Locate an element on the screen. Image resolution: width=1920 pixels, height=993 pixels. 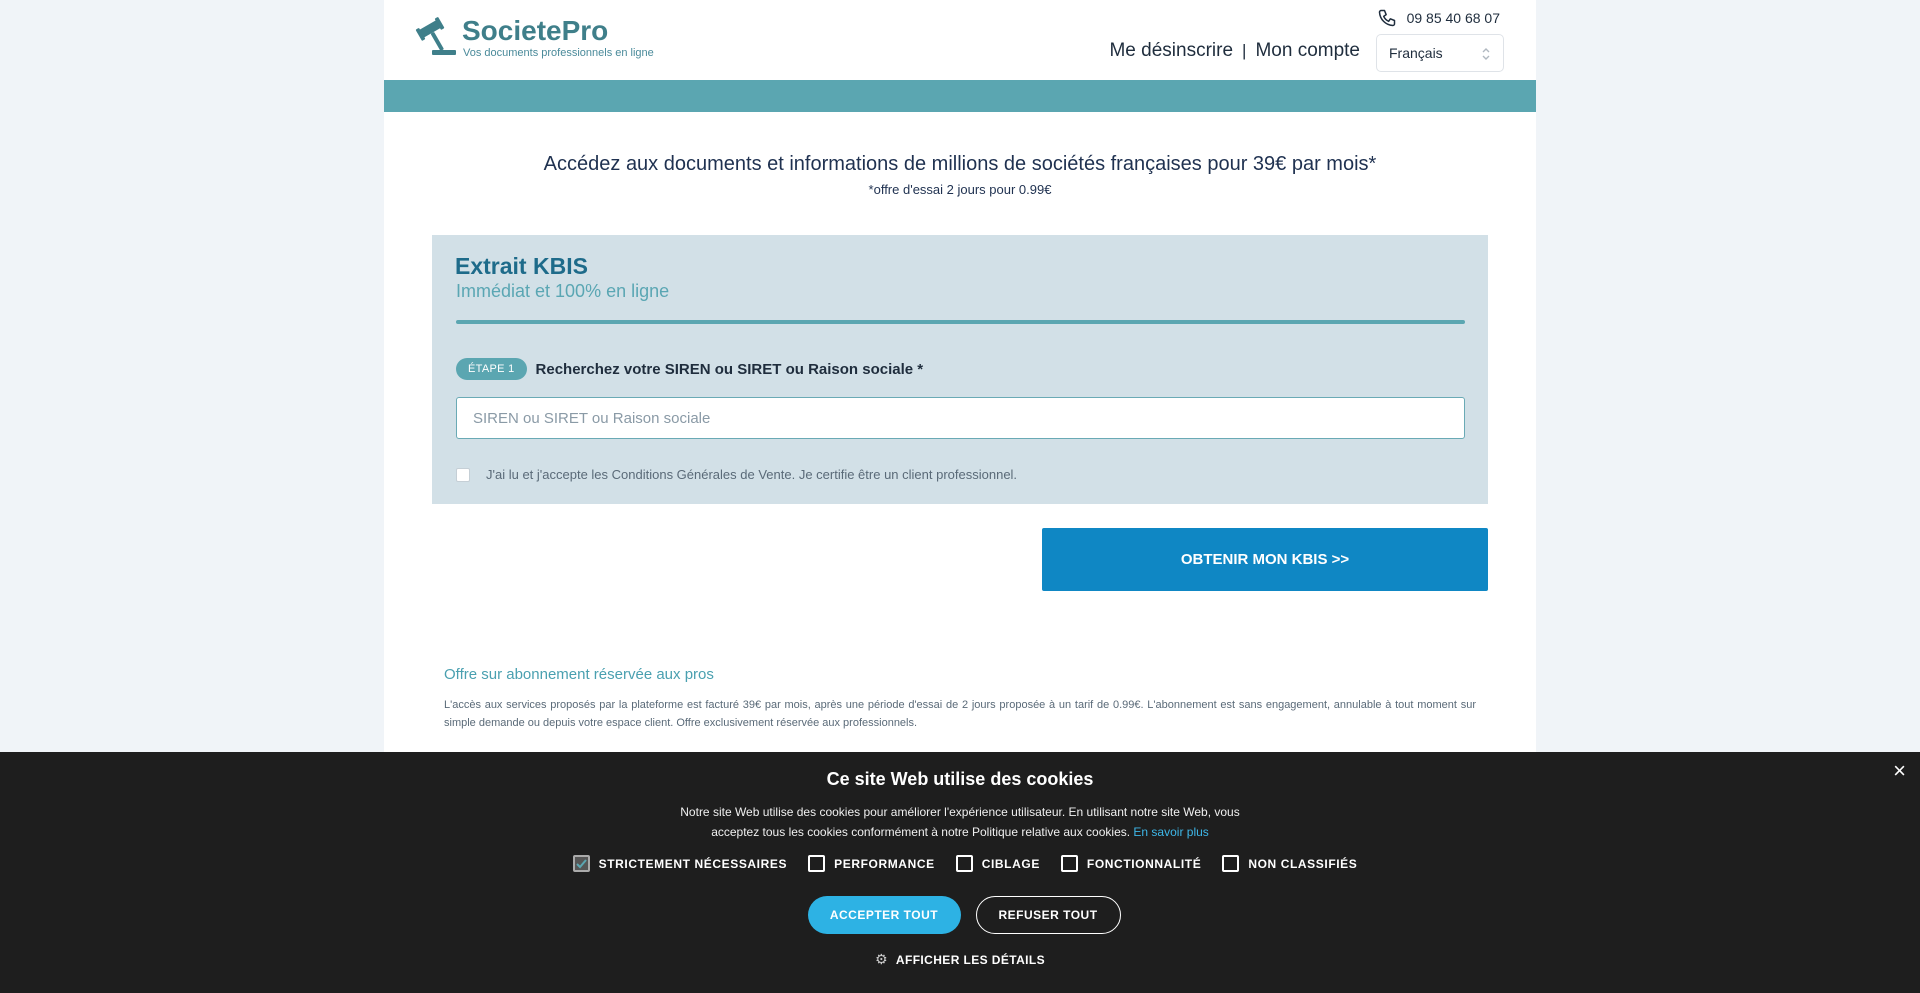
siren-search-input is located at coordinates (960, 418).